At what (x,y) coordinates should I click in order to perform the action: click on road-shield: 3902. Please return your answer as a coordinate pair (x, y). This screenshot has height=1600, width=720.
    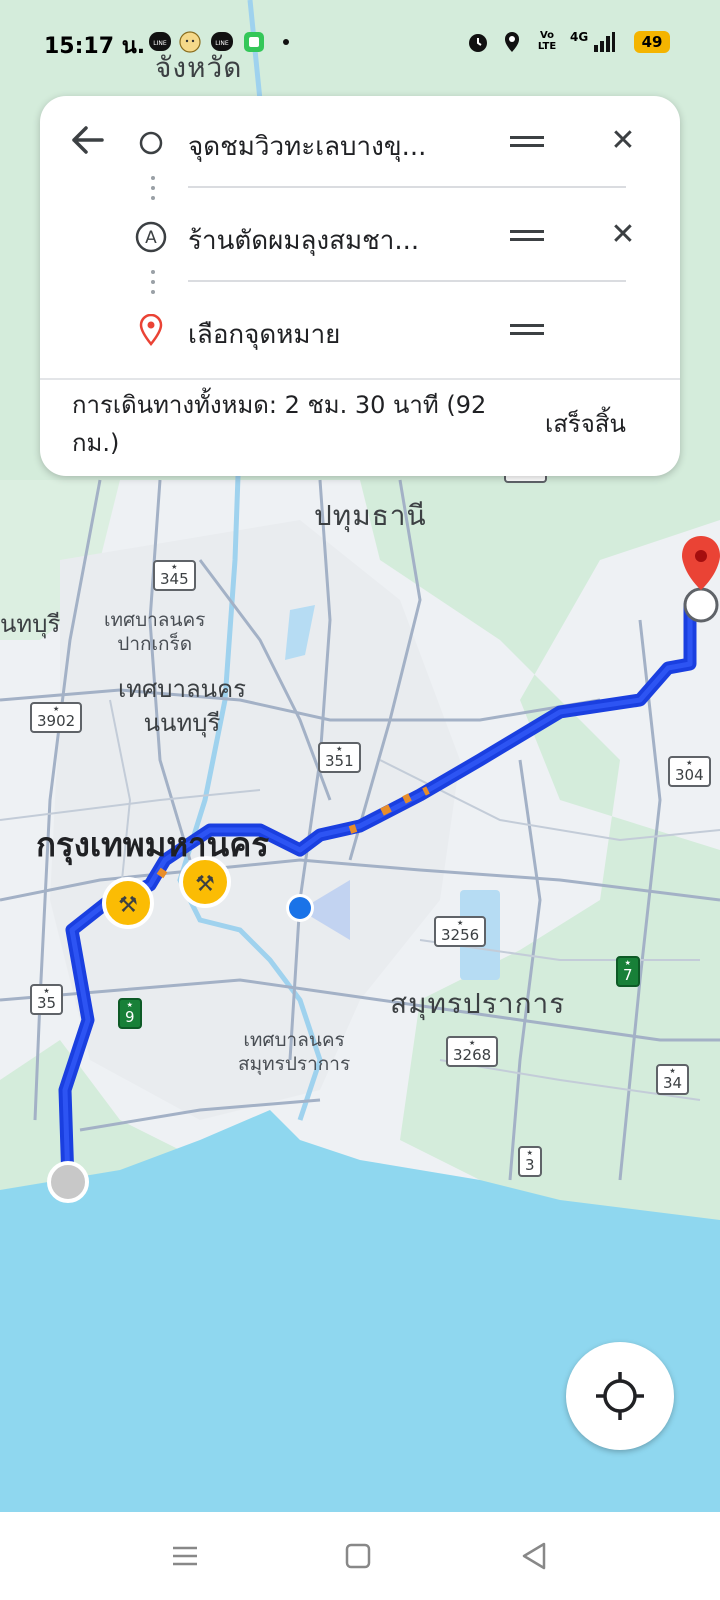
    Looking at the image, I should click on (56, 717).